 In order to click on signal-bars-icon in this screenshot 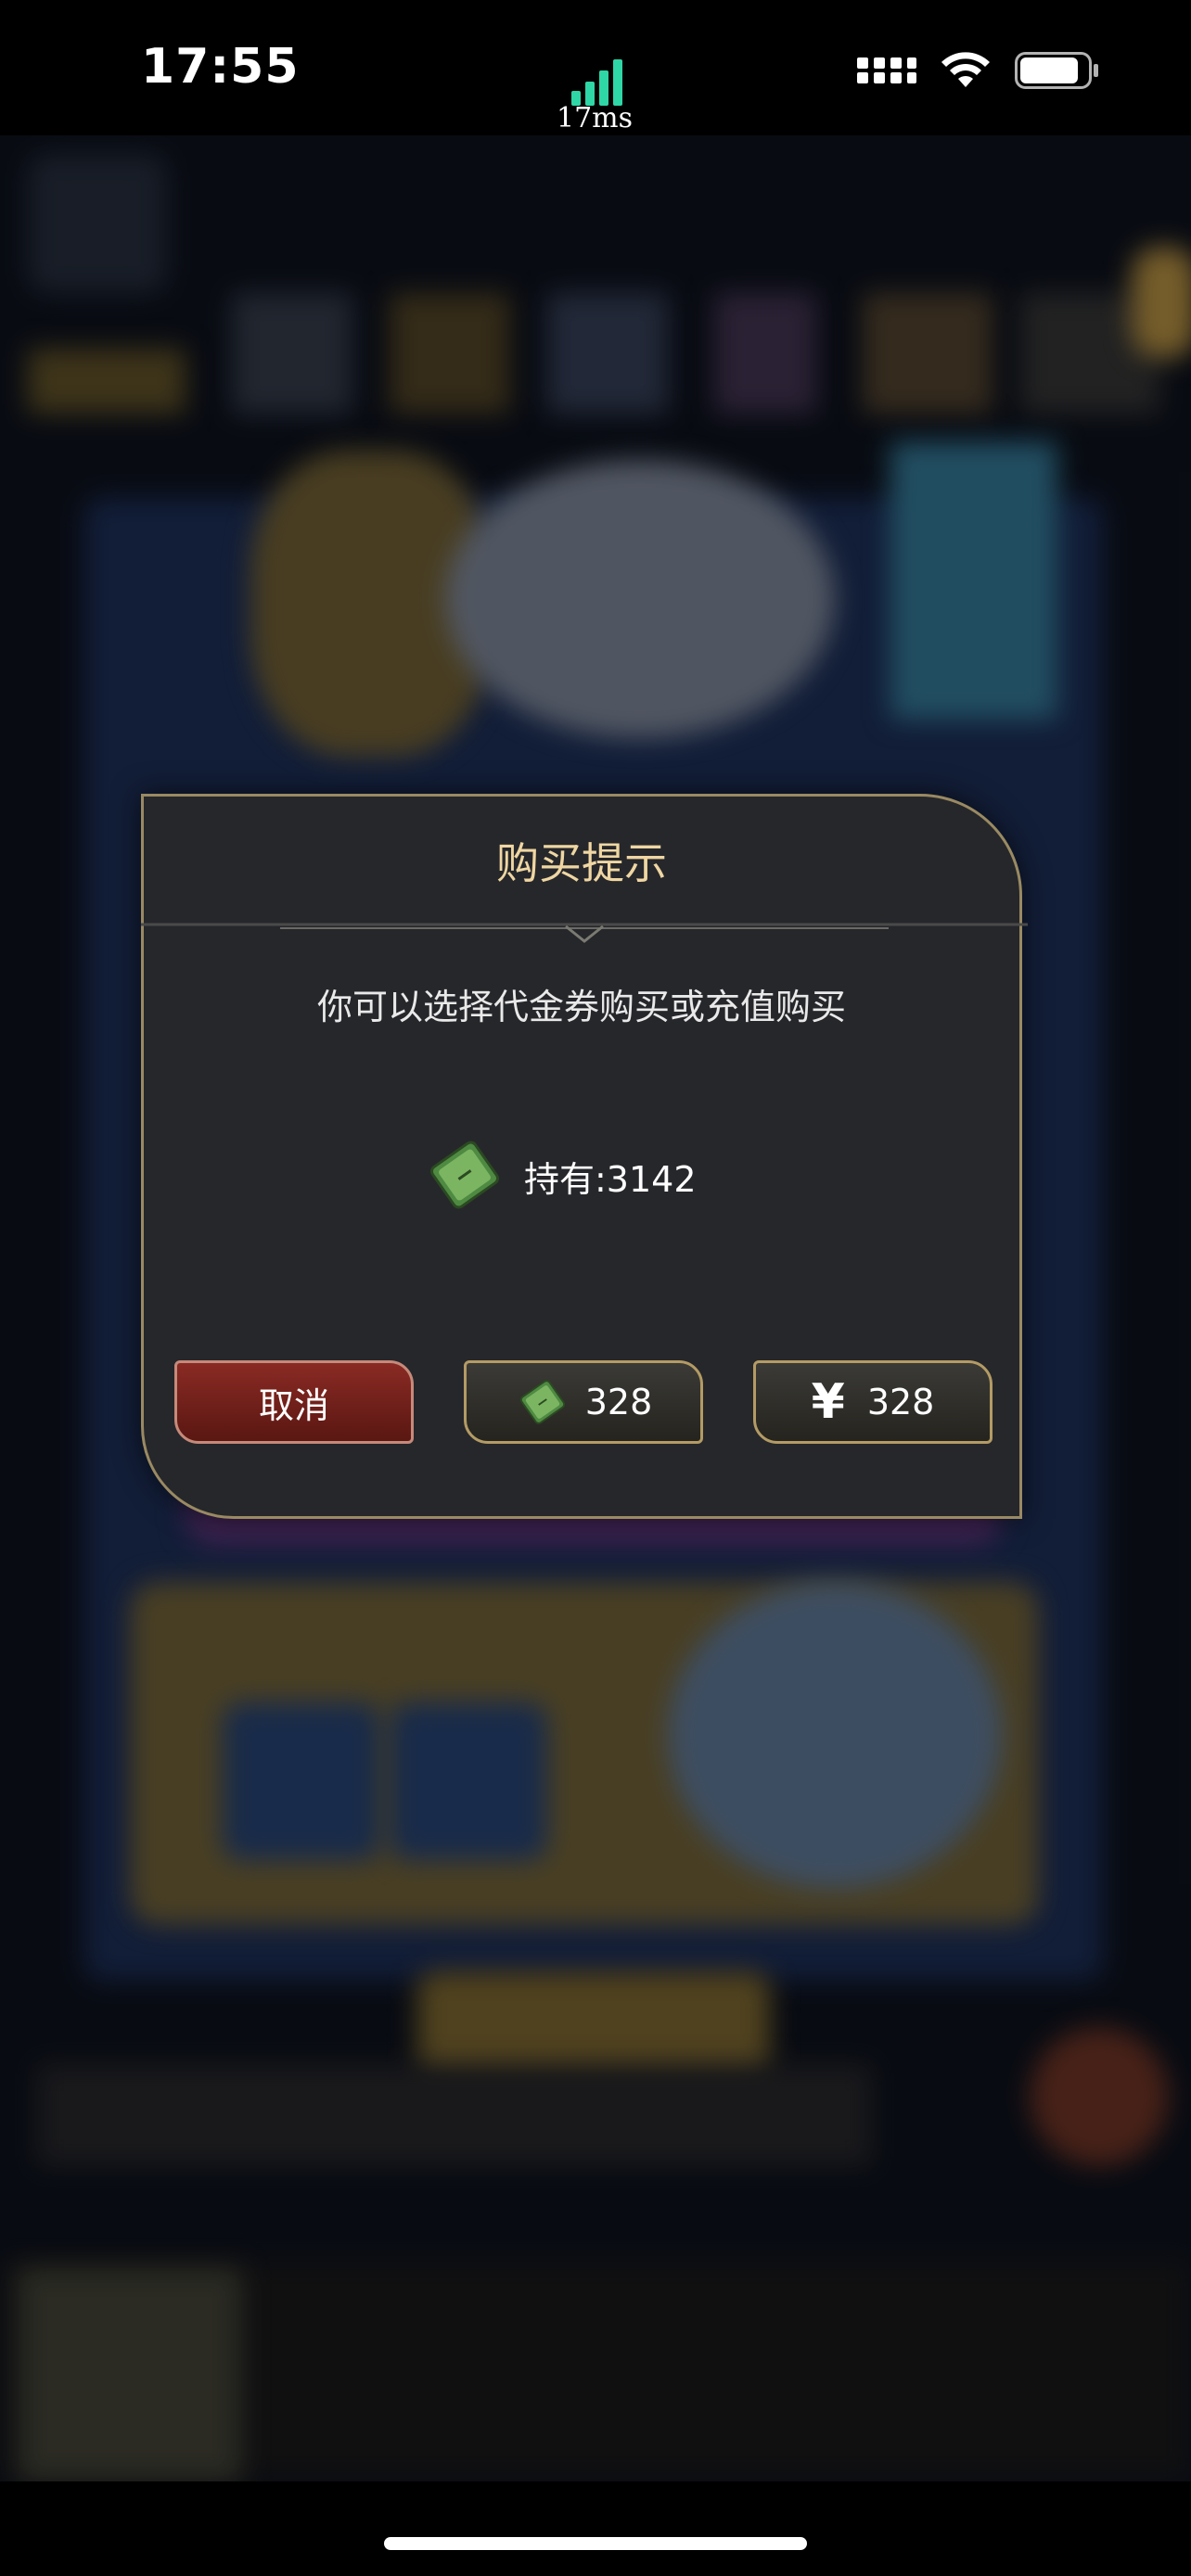, I will do `click(599, 80)`.